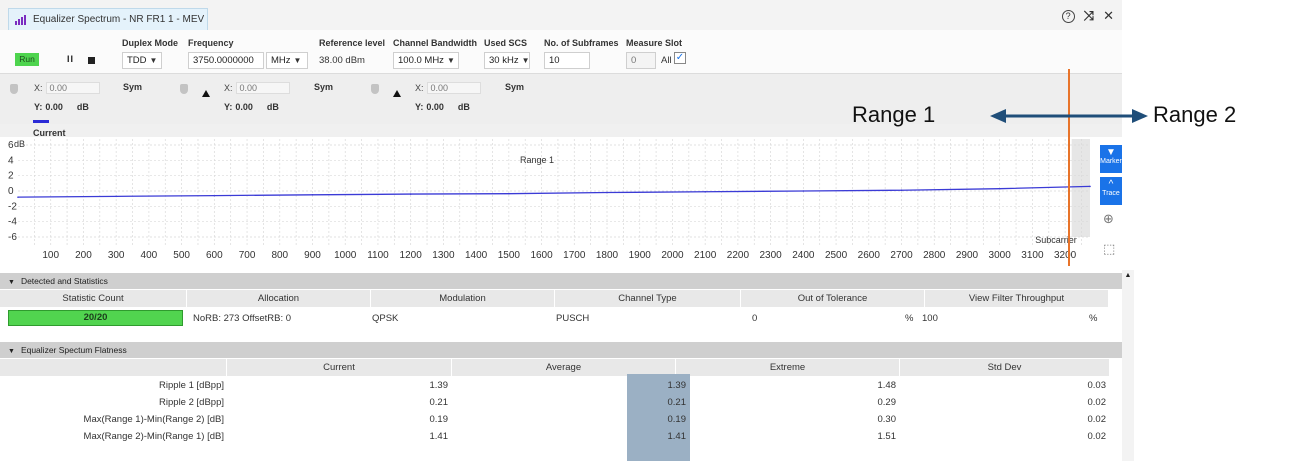  I want to click on marker-1-x-unit: Sym, so click(133, 87).